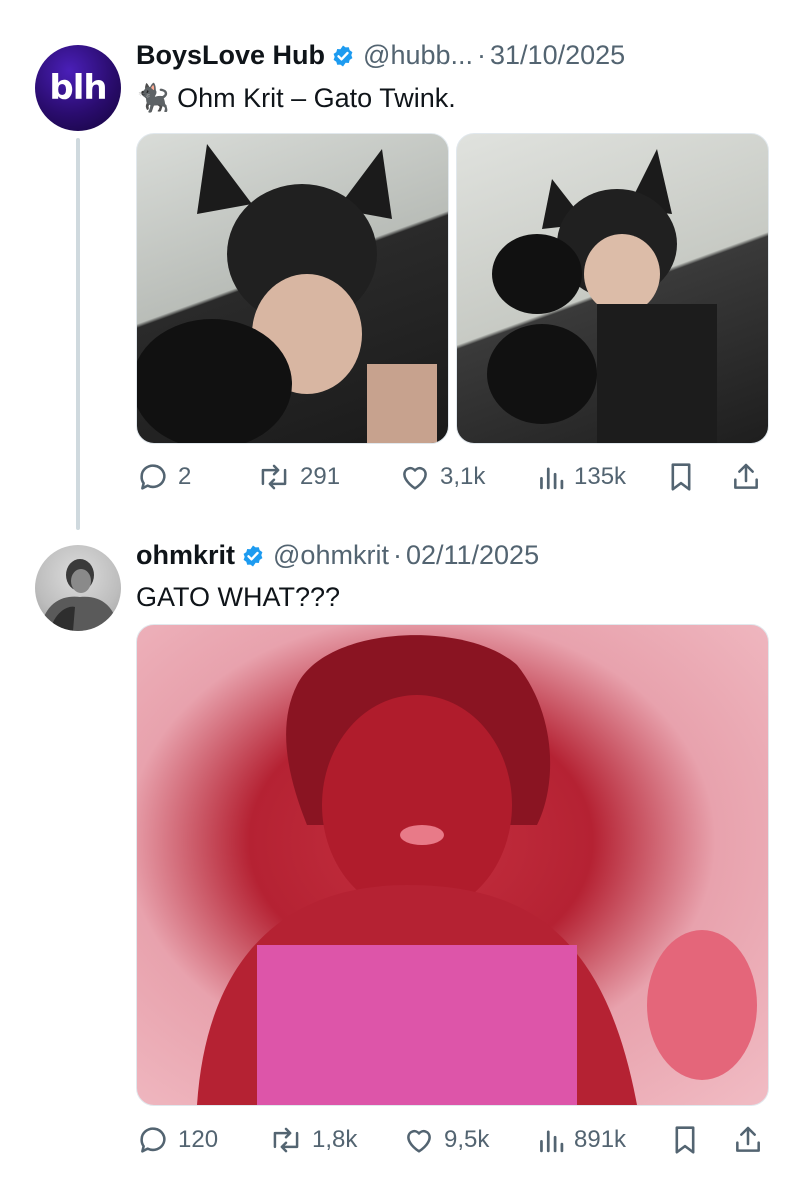  What do you see at coordinates (600, 1139) in the screenshot?
I see `tweet2-views-count: 891k` at bounding box center [600, 1139].